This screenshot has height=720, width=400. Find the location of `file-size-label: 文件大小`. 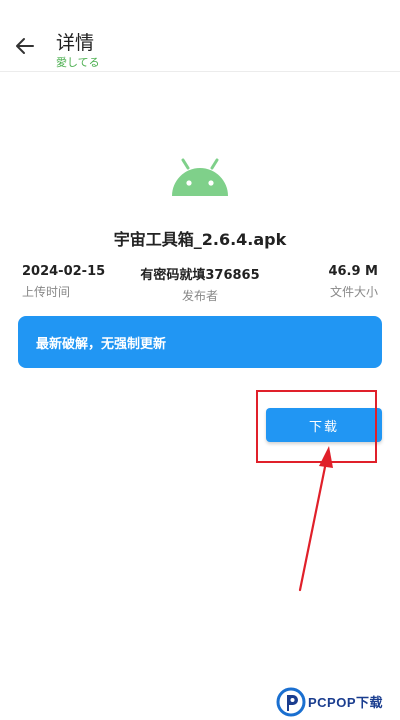

file-size-label: 文件大小 is located at coordinates (353, 292).